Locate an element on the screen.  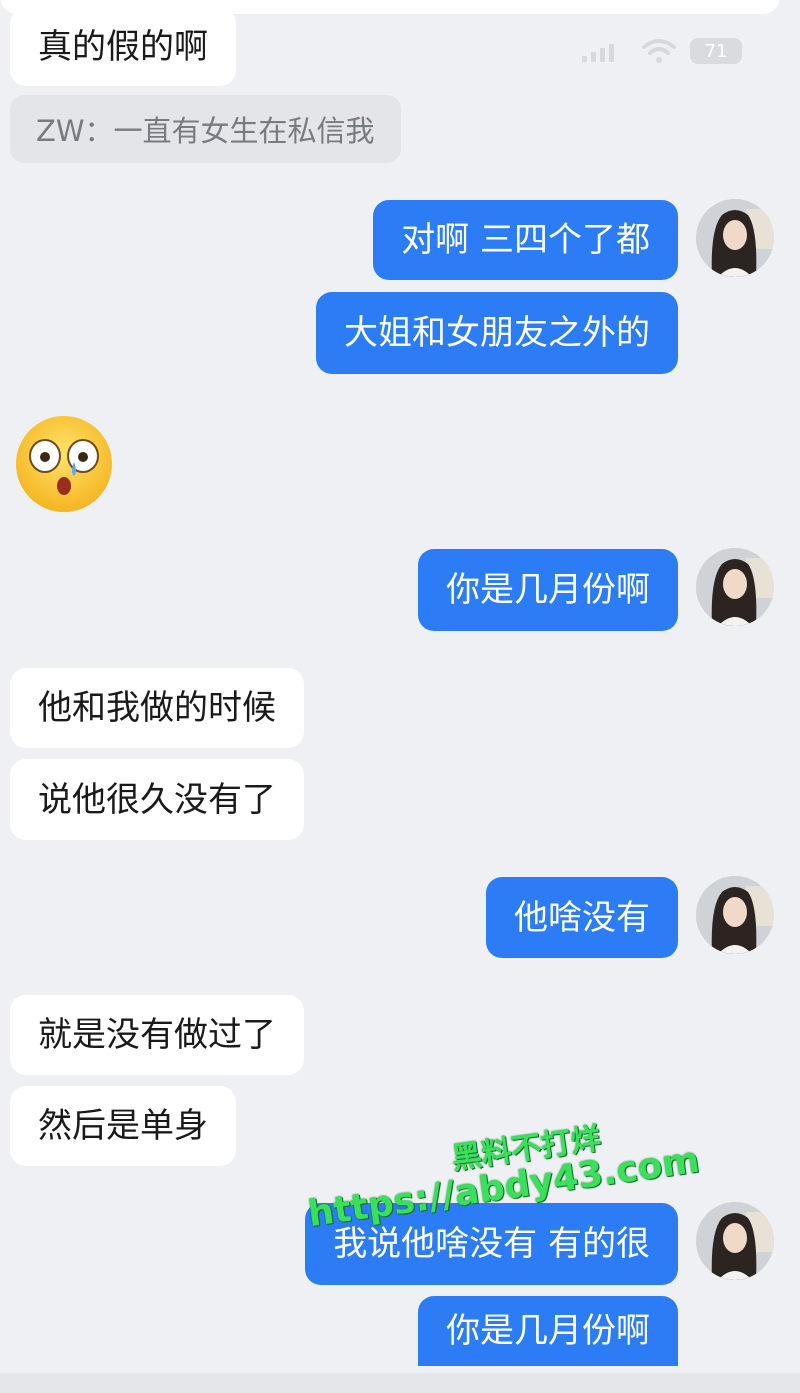
battery-icon: 71 is located at coordinates (716, 51).